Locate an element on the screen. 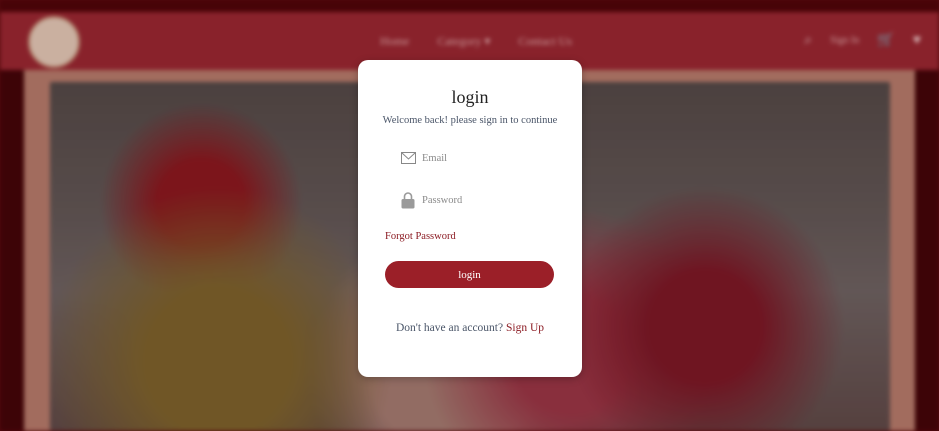  signup-row: Don't have an account? Sign Up is located at coordinates (470, 328).